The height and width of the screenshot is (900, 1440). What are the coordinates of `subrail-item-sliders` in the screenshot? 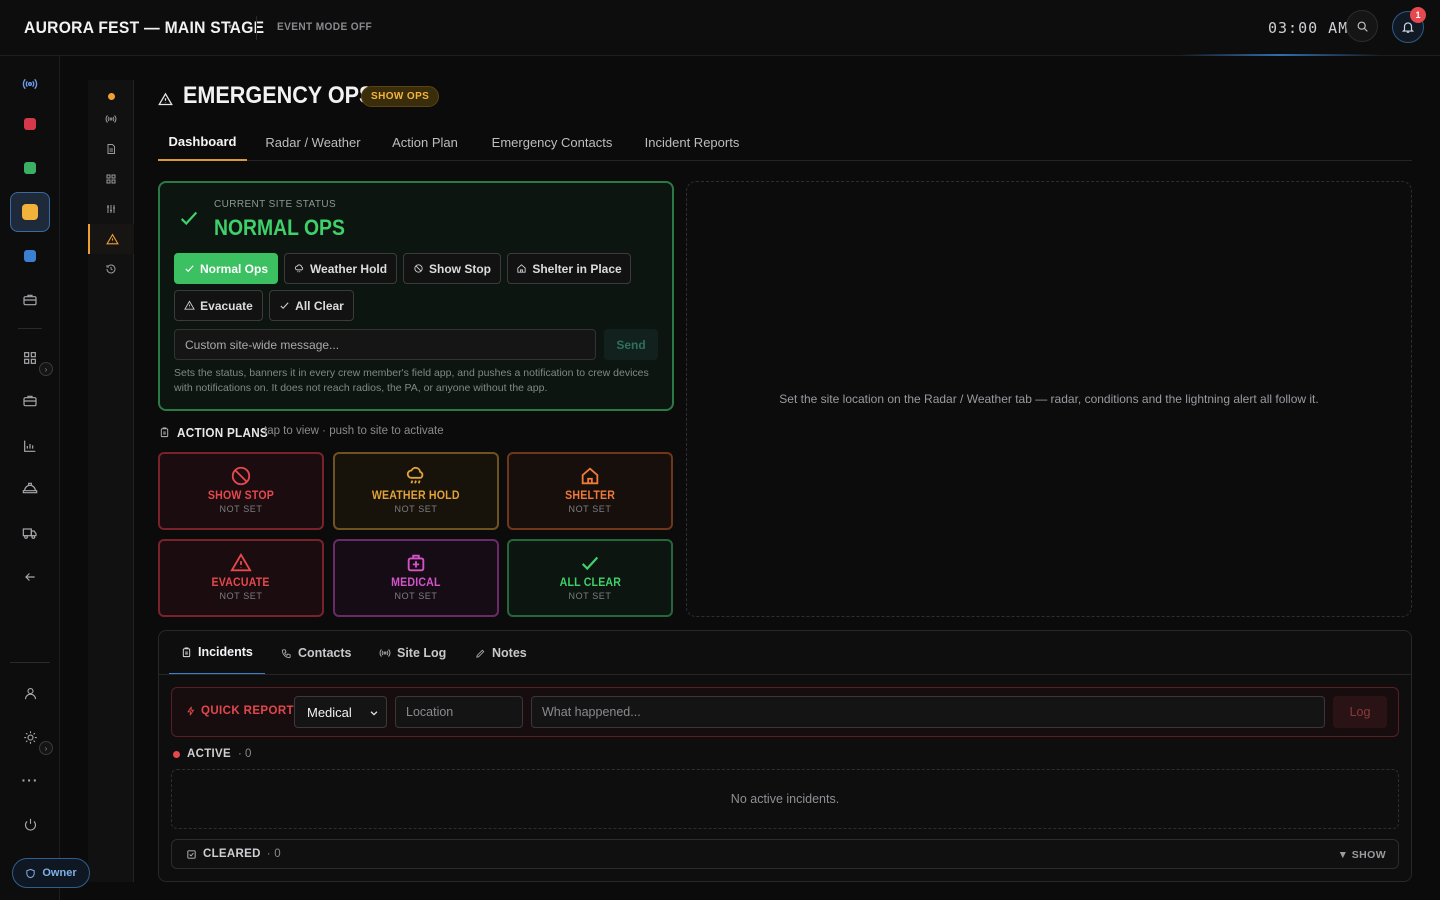 It's located at (111, 209).